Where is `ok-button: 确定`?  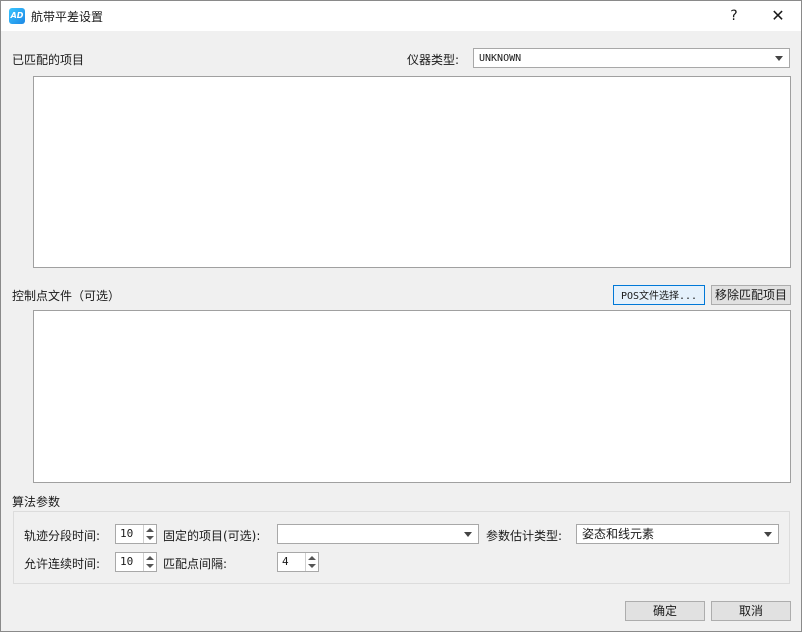
ok-button: 确定 is located at coordinates (665, 611).